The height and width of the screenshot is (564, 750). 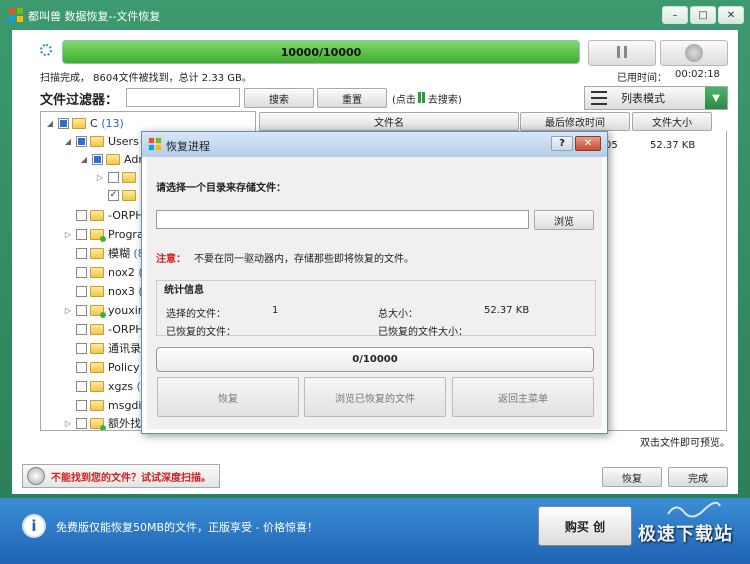 What do you see at coordinates (105, 386) in the screenshot?
I see `tree-item: xgzs (3` at bounding box center [105, 386].